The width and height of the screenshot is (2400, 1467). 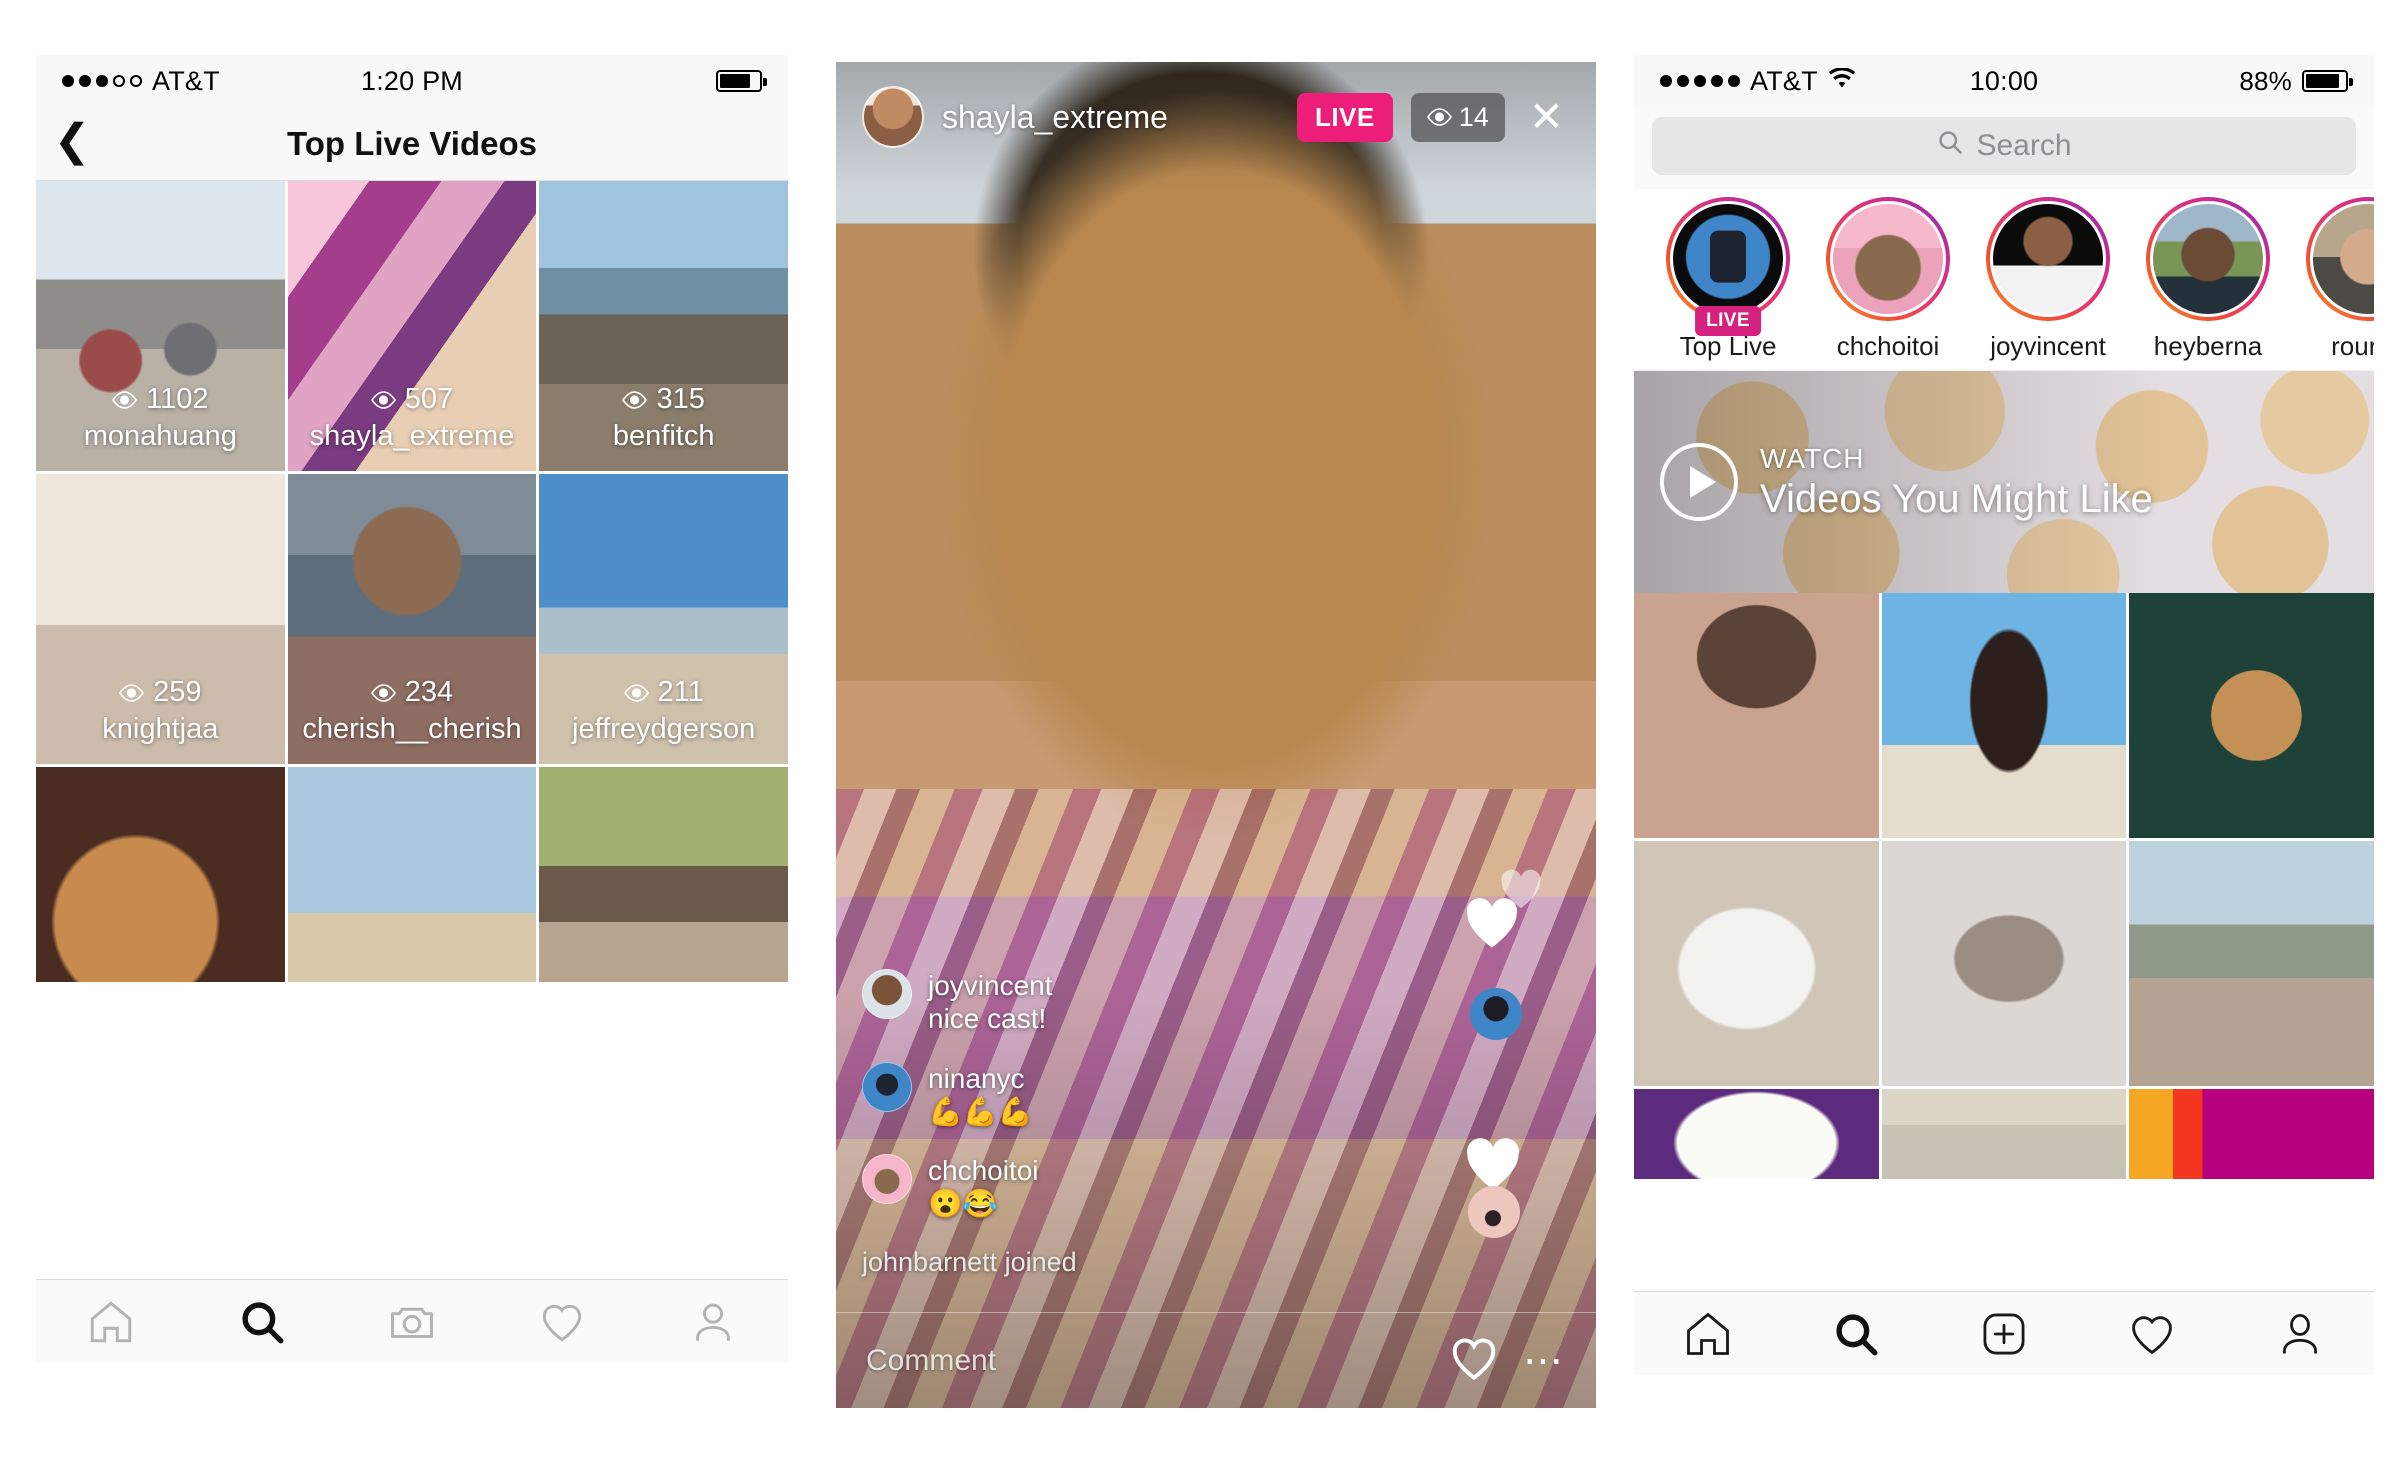 What do you see at coordinates (663, 399) in the screenshot?
I see `viewer-count: 315` at bounding box center [663, 399].